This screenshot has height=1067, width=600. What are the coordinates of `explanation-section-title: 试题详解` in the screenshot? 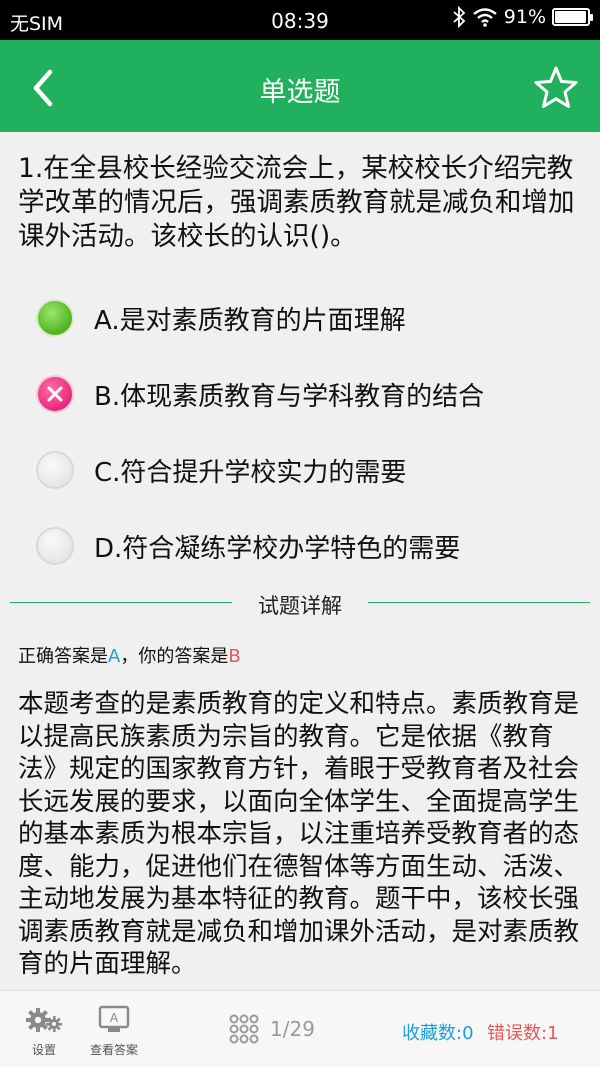 It's located at (300, 606).